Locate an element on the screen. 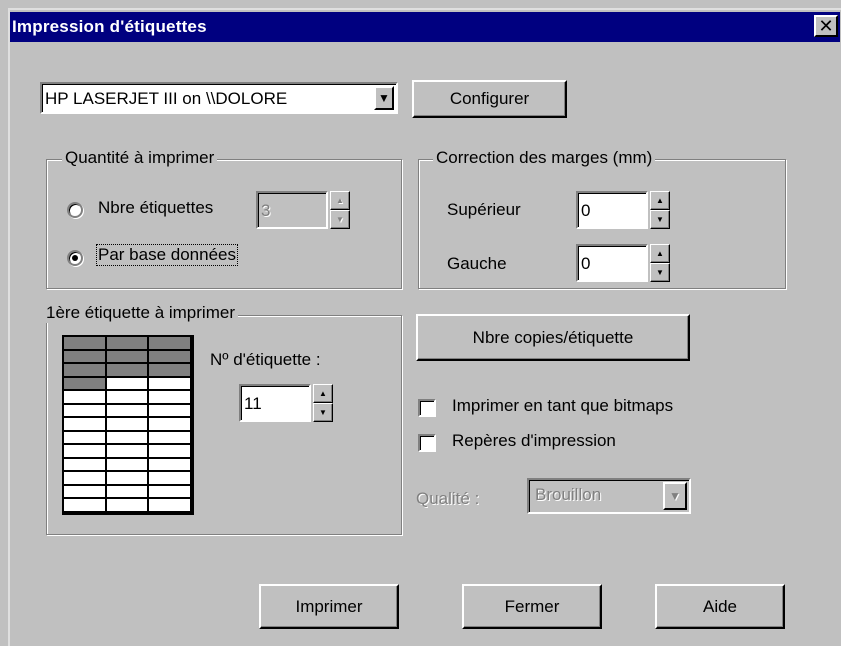 This screenshot has height=646, width=841. configure-button-label: Configurer is located at coordinates (489, 98).